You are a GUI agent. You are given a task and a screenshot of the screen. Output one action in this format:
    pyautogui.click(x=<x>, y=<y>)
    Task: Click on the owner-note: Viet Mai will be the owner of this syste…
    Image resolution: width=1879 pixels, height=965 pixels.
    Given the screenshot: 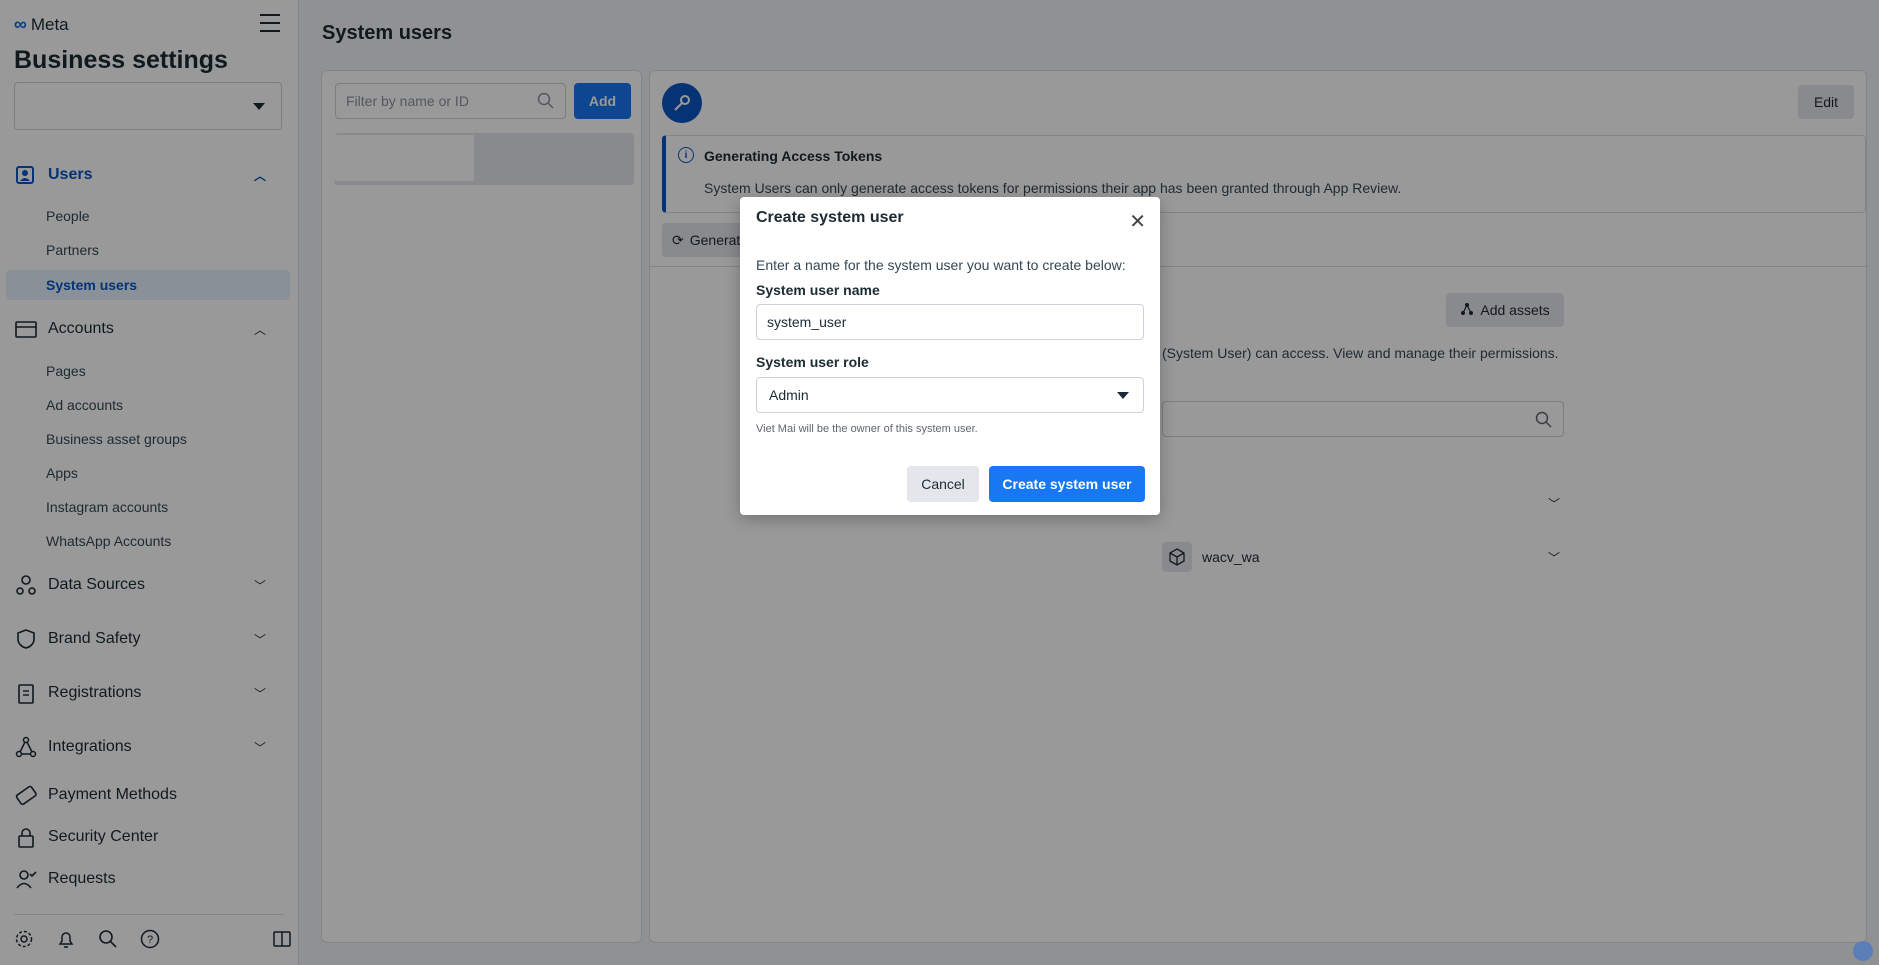 What is the action you would take?
    pyautogui.click(x=867, y=429)
    